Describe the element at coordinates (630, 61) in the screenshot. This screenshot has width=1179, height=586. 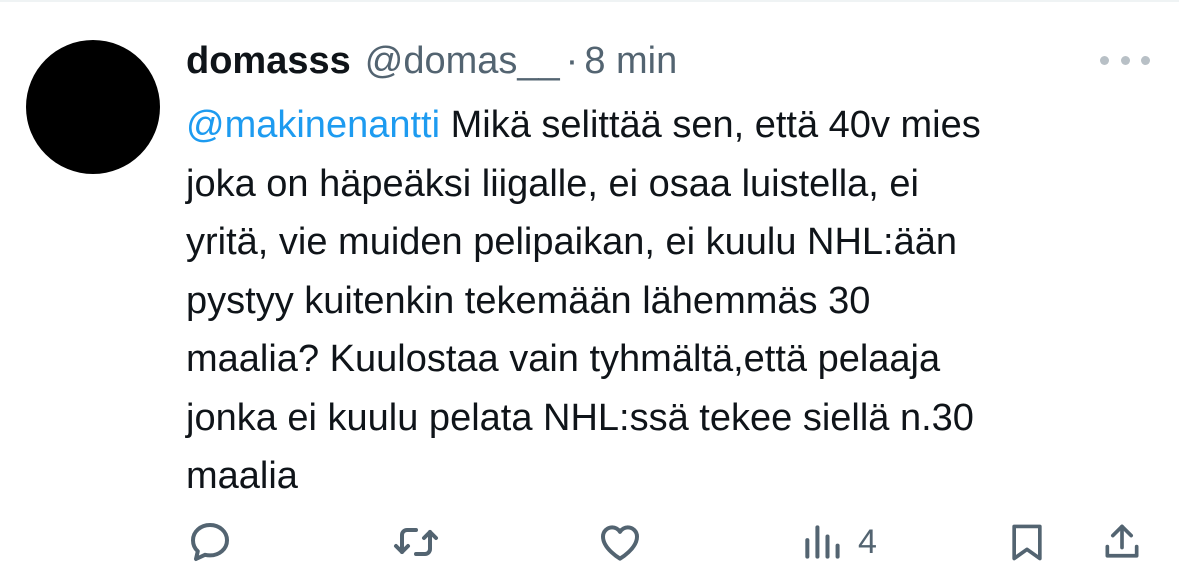
I see `timestamp: 8 min` at that location.